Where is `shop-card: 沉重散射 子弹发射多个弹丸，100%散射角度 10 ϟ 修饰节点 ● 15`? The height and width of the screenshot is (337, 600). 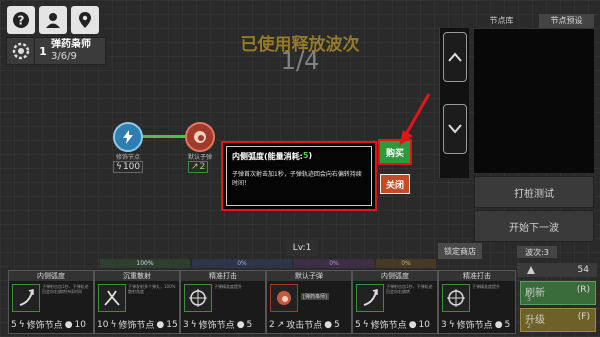
shop-card: 沉重散射 子弹发射多个弹丸，100%散射角度 10 ϟ 修饰节点 ● 15 is located at coordinates (137, 302).